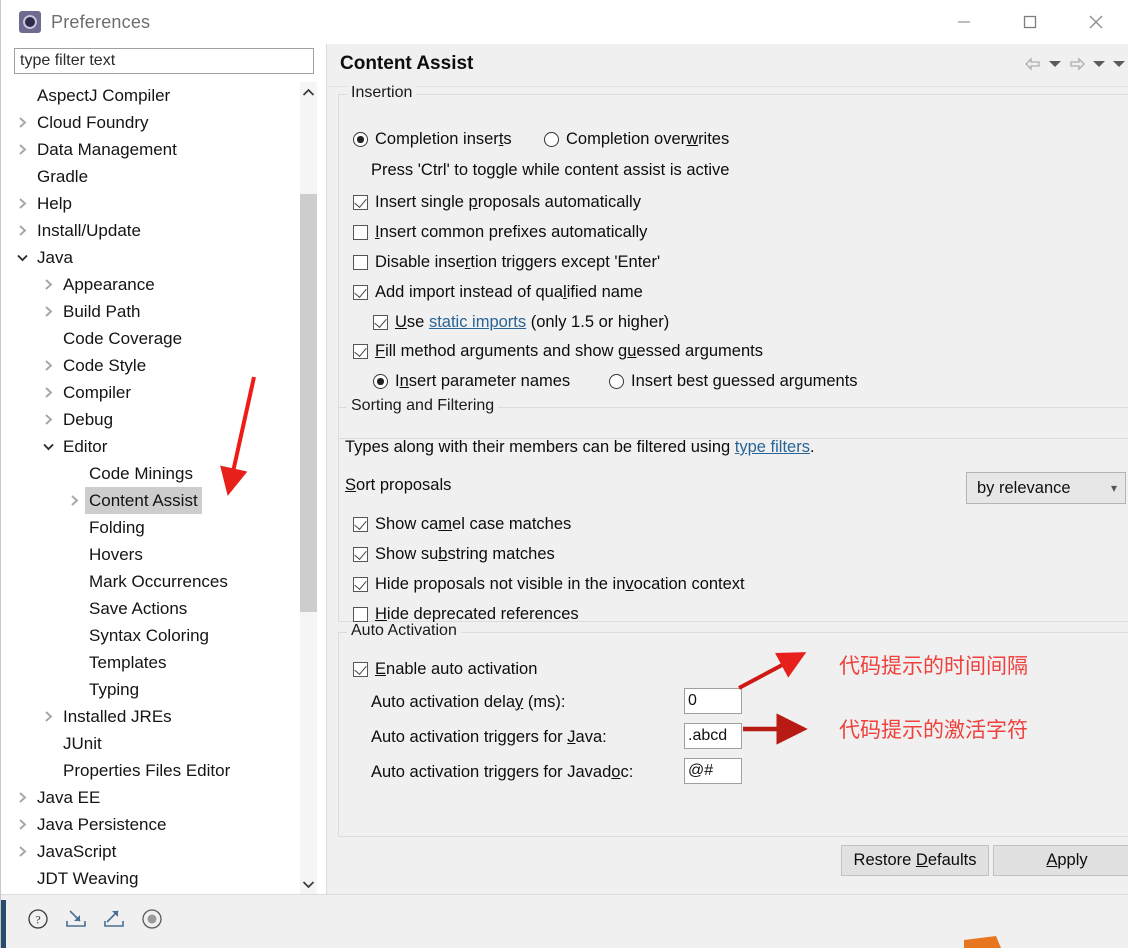 The image size is (1128, 948). What do you see at coordinates (1060, 860) in the screenshot?
I see `apply-button: Apply` at bounding box center [1060, 860].